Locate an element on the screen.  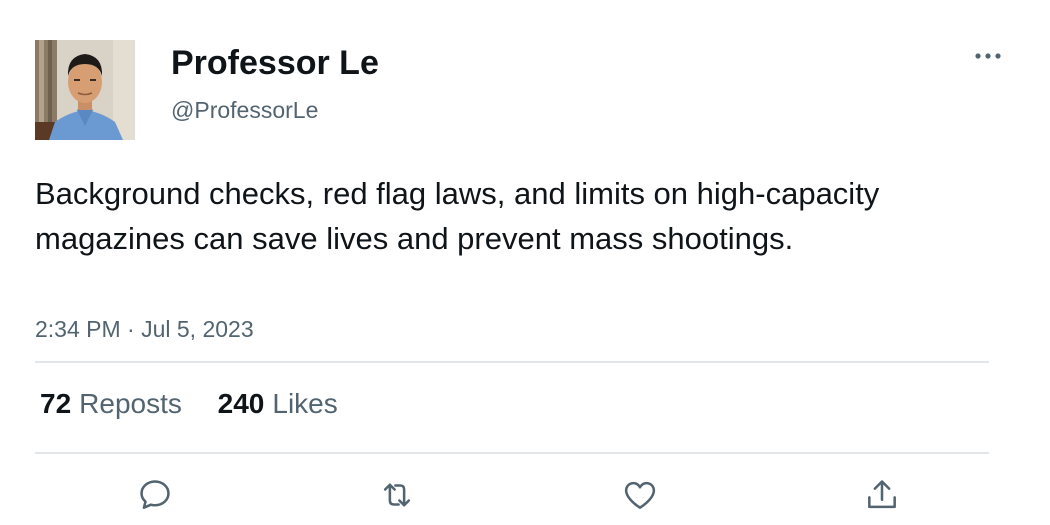
avatar is located at coordinates (85, 90).